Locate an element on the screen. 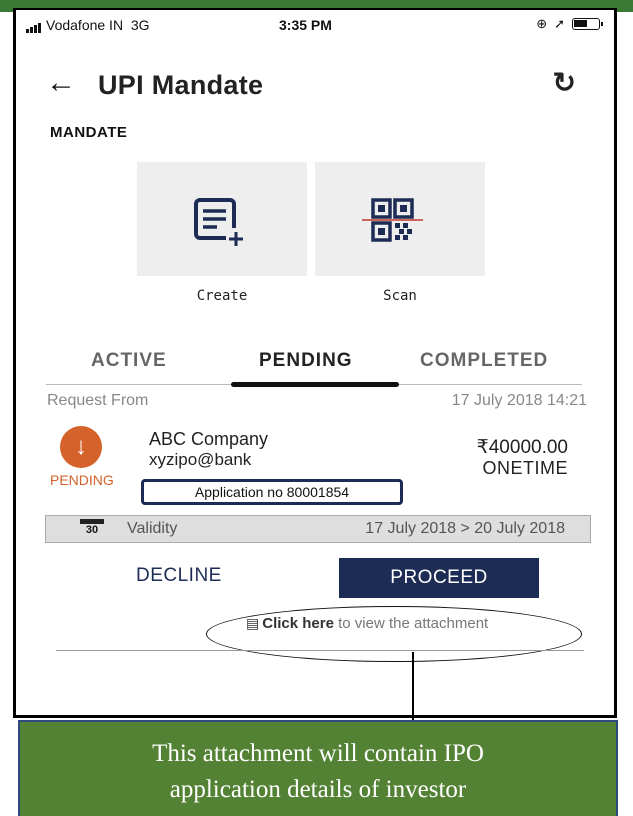 The image size is (633, 816). signal-icon is located at coordinates (34, 25).